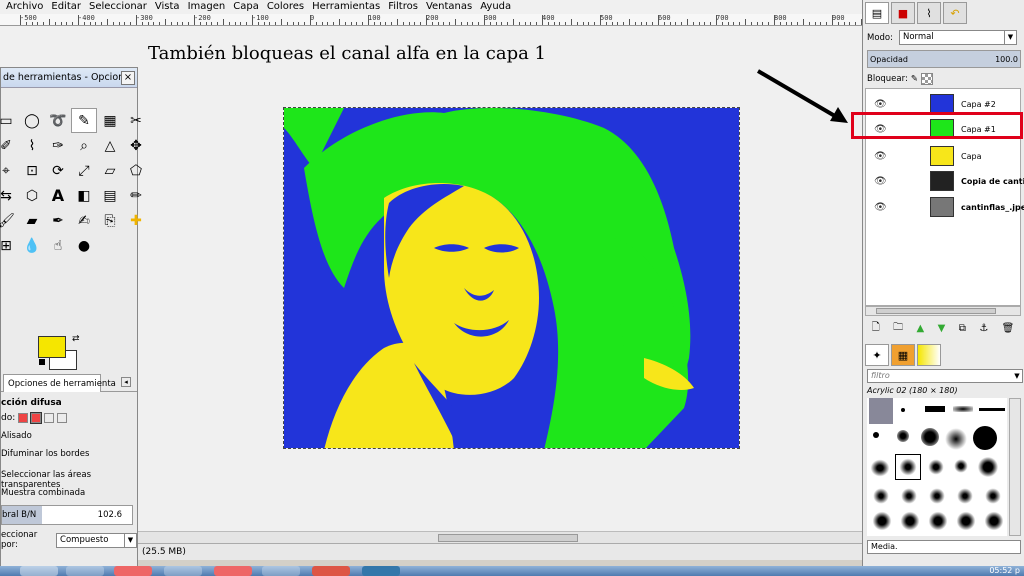 Image resolution: width=1024 pixels, height=576 pixels. What do you see at coordinates (136, 220) in the screenshot?
I see `heal-icon: ✚` at bounding box center [136, 220].